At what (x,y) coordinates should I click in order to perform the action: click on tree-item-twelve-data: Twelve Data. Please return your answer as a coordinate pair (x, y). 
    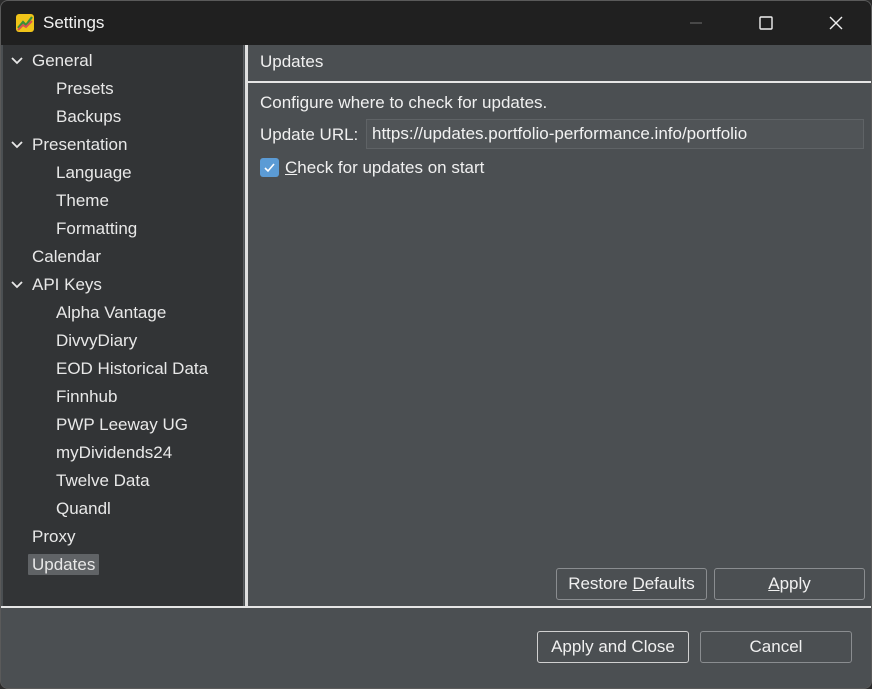
    Looking at the image, I should click on (103, 481).